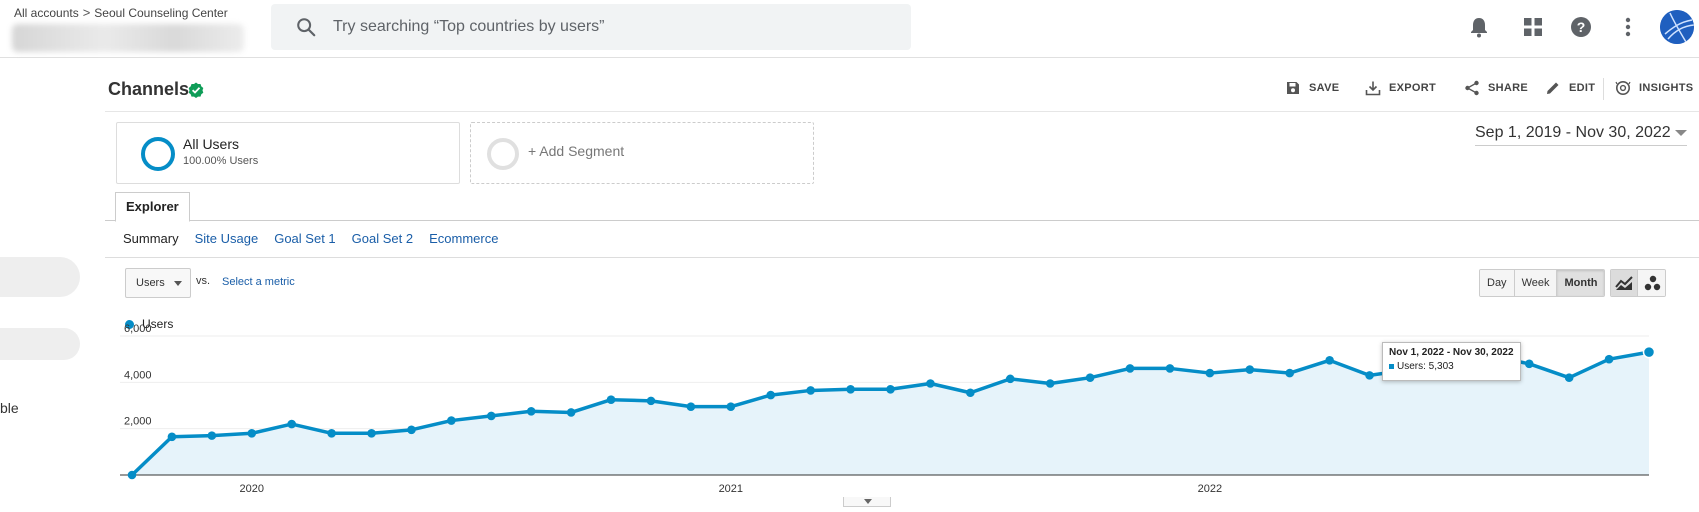  I want to click on breadcrumb-root: All accounts, so click(46, 13).